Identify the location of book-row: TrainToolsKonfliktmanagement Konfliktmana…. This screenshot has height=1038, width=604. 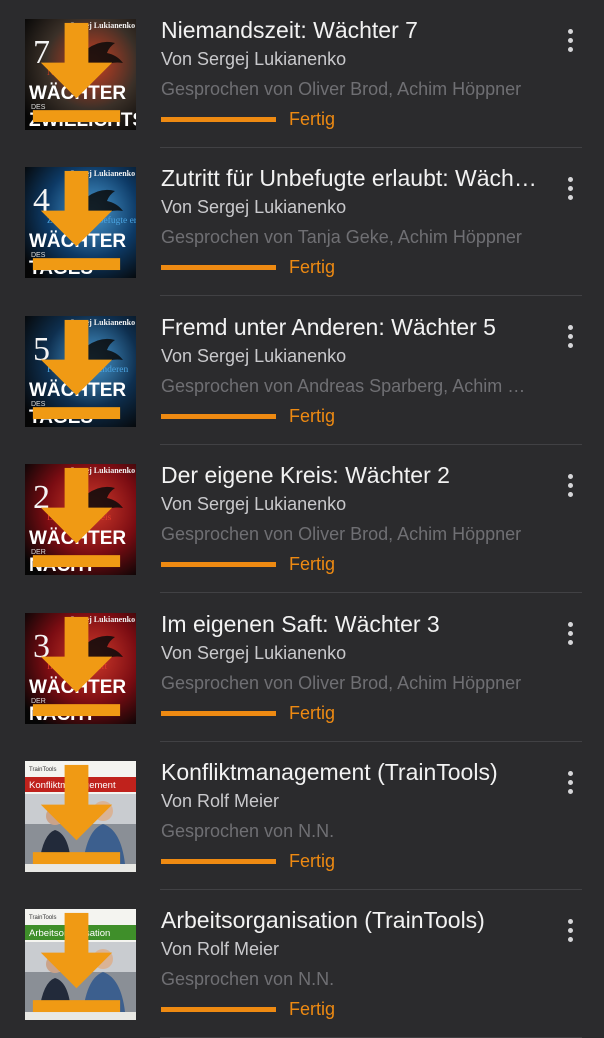
(302, 816).